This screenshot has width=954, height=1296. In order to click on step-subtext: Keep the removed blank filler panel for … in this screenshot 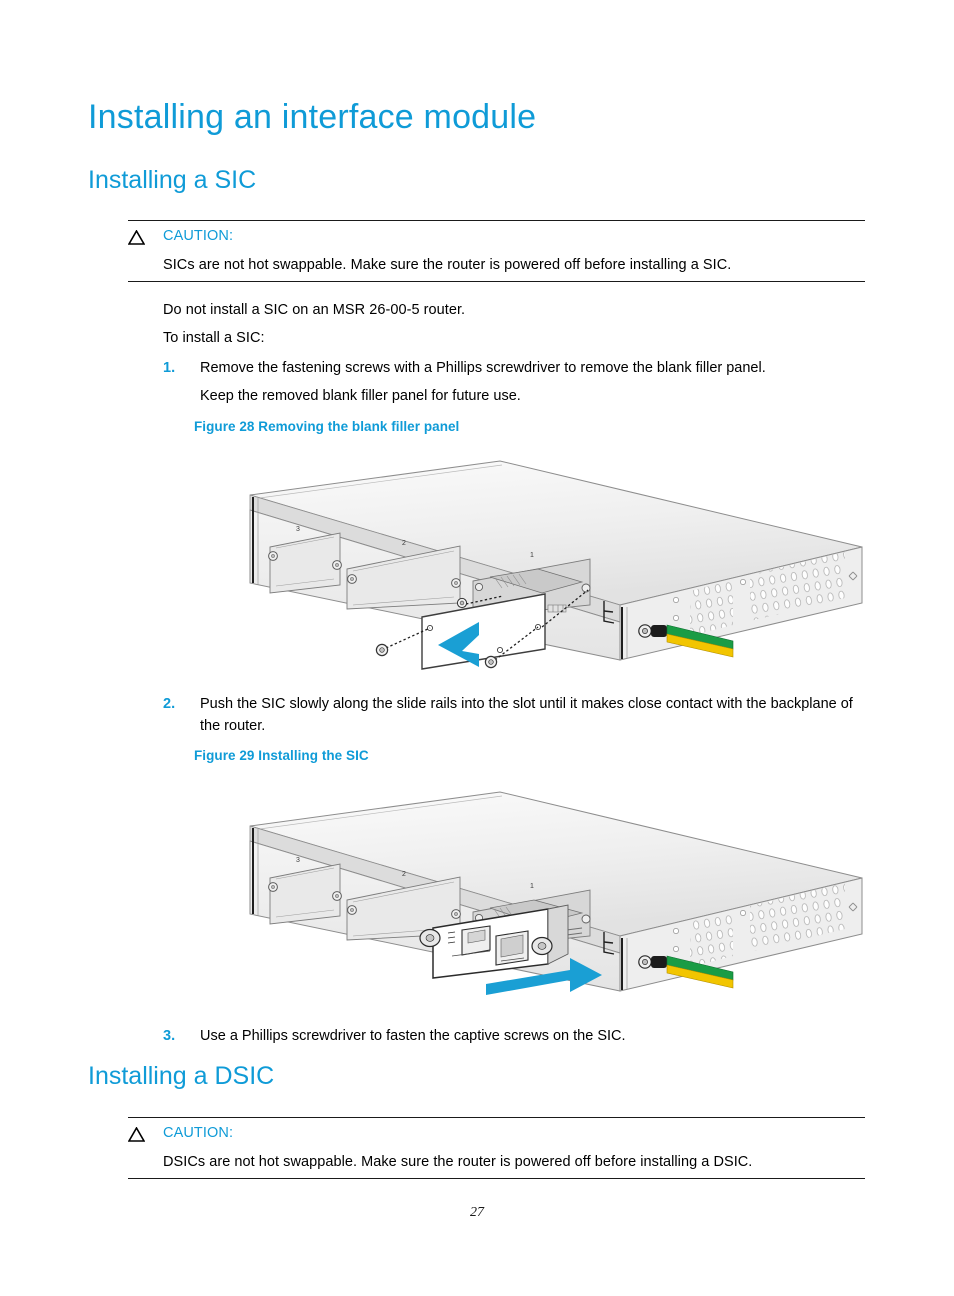, I will do `click(360, 396)`.